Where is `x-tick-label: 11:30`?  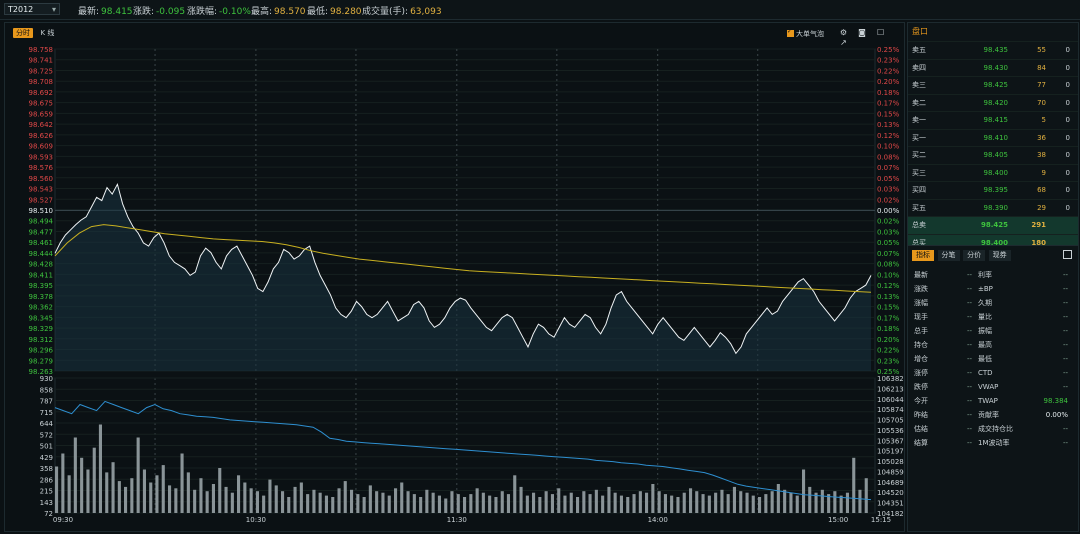 x-tick-label: 11:30 is located at coordinates (457, 520).